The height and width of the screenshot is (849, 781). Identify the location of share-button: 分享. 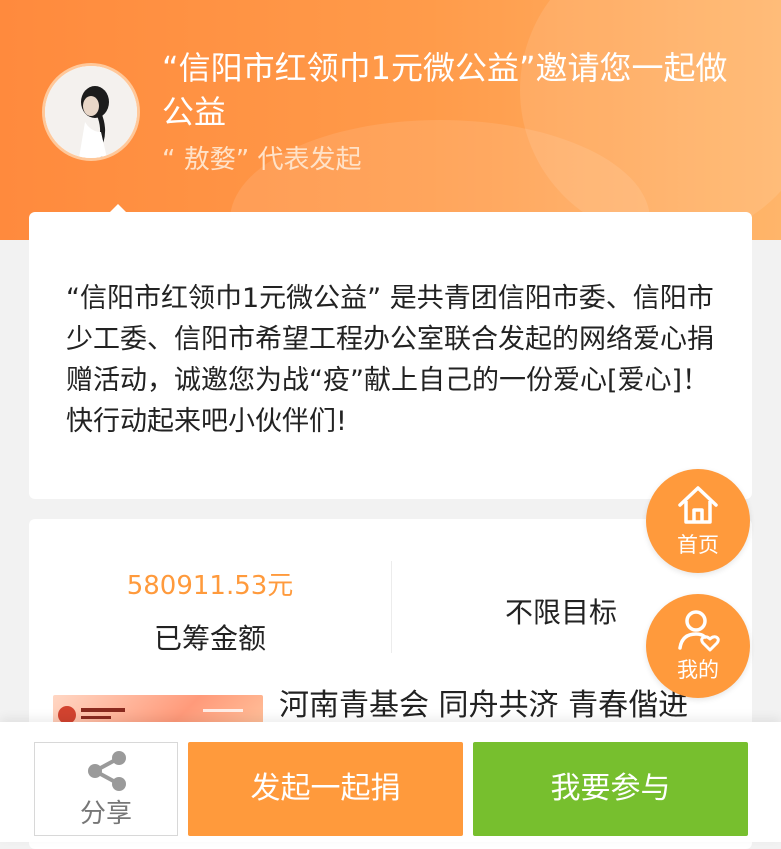
(106, 789).